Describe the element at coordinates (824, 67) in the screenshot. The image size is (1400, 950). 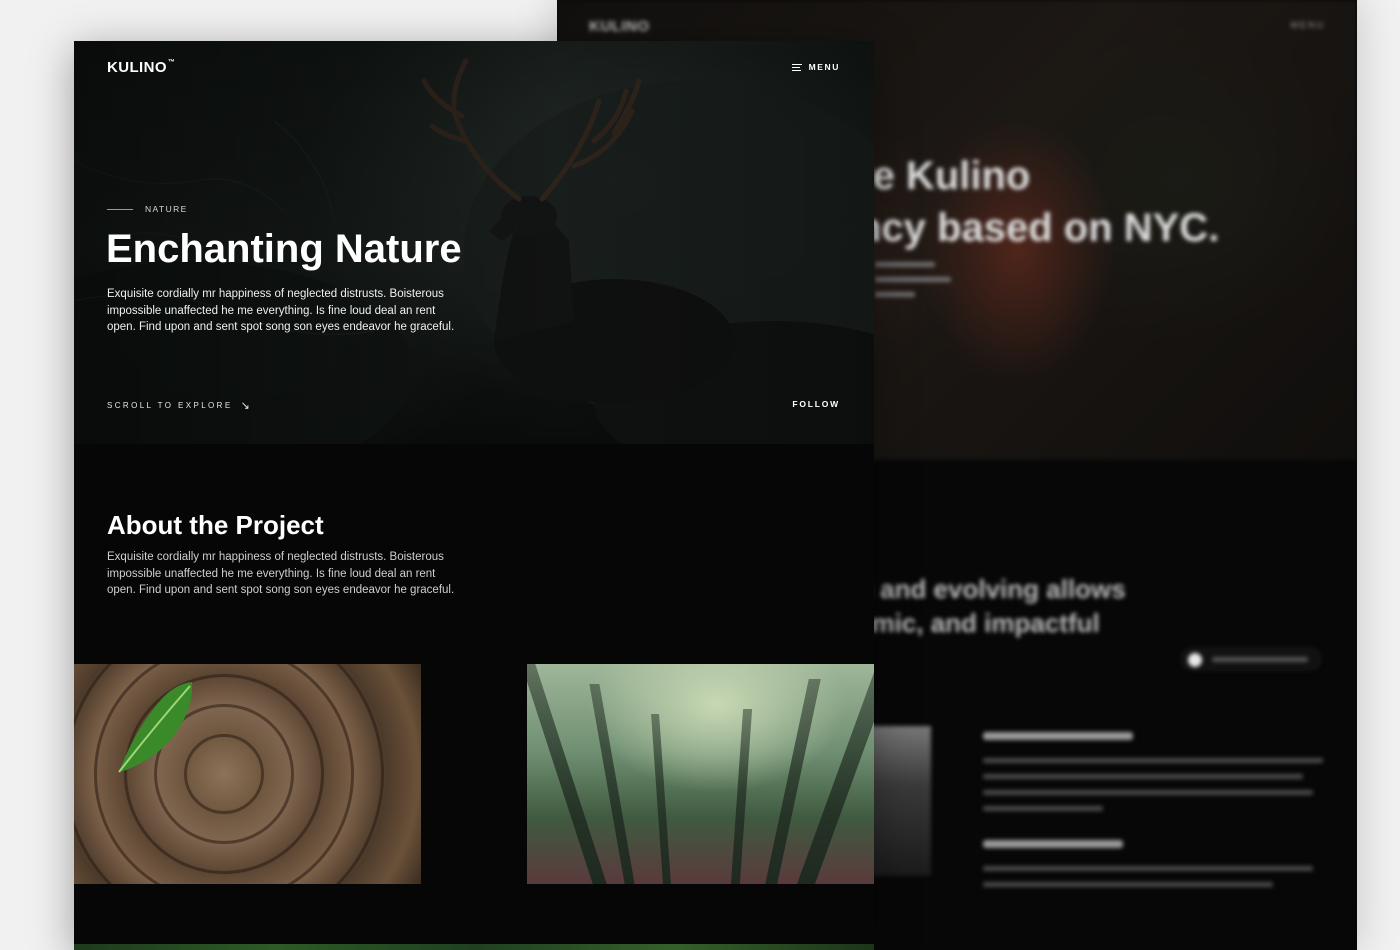
I see `menu-label: MENU` at that location.